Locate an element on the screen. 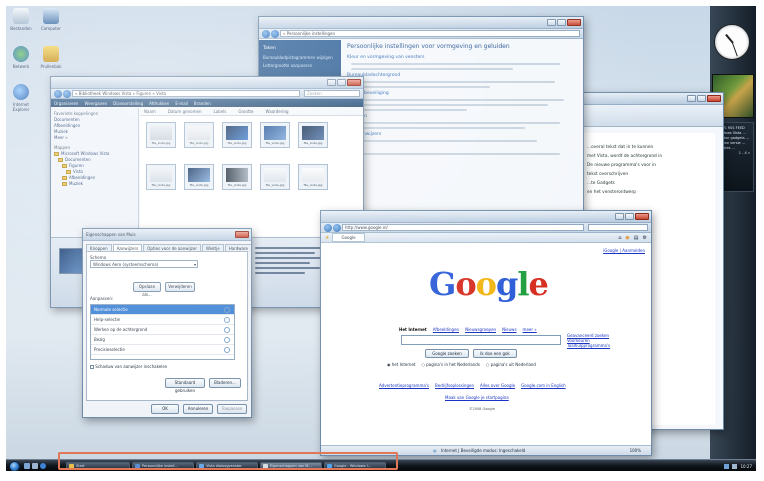 This screenshot has width=764, height=481. list-item: Werken op de achtergrond is located at coordinates (162, 330).